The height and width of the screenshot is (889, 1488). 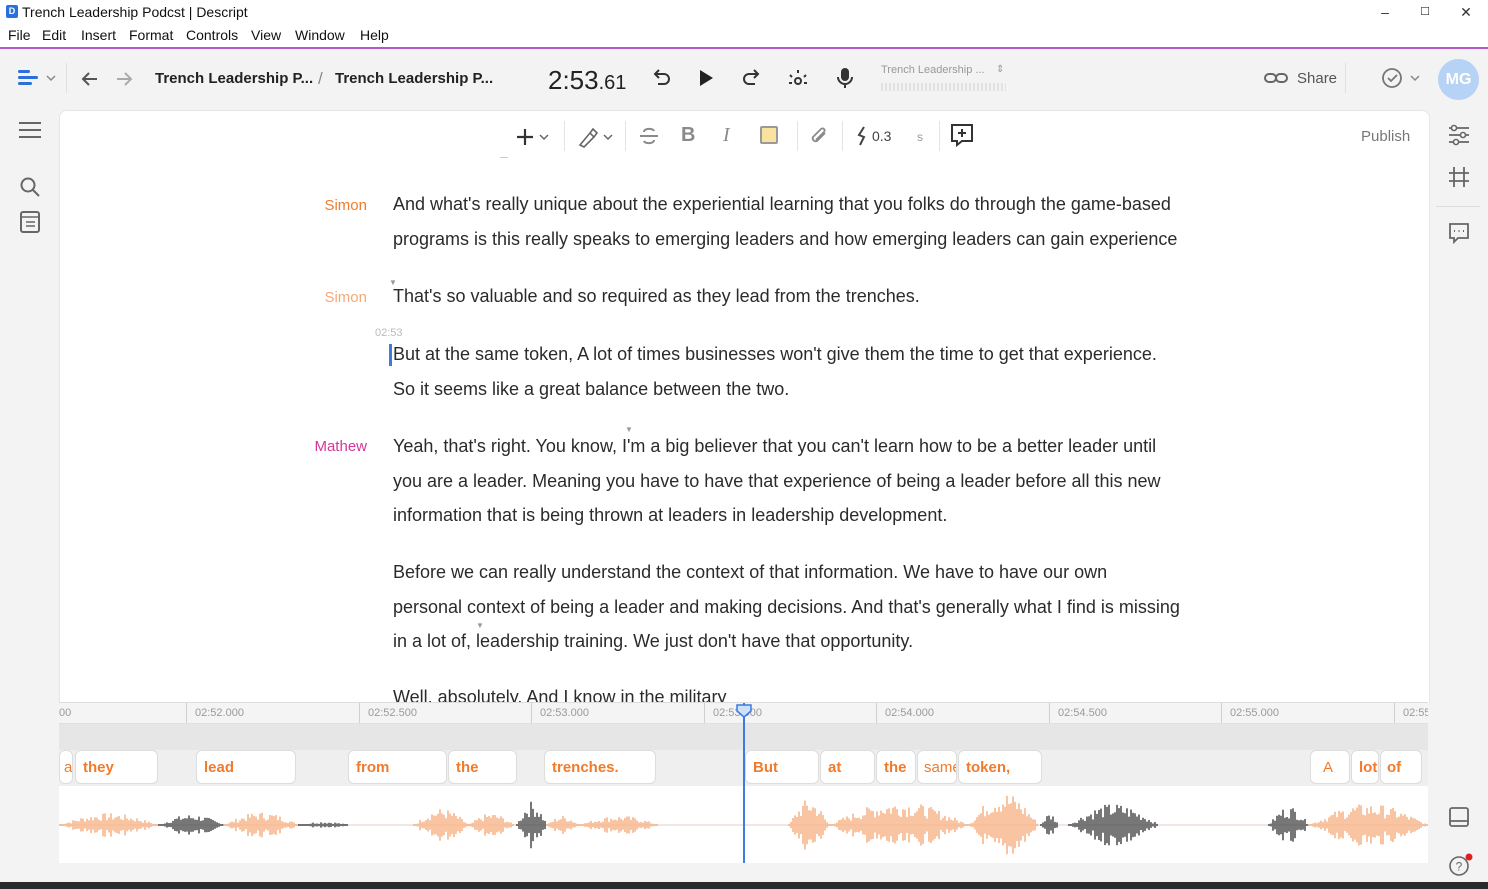 I want to click on play-icon, so click(x=706, y=80).